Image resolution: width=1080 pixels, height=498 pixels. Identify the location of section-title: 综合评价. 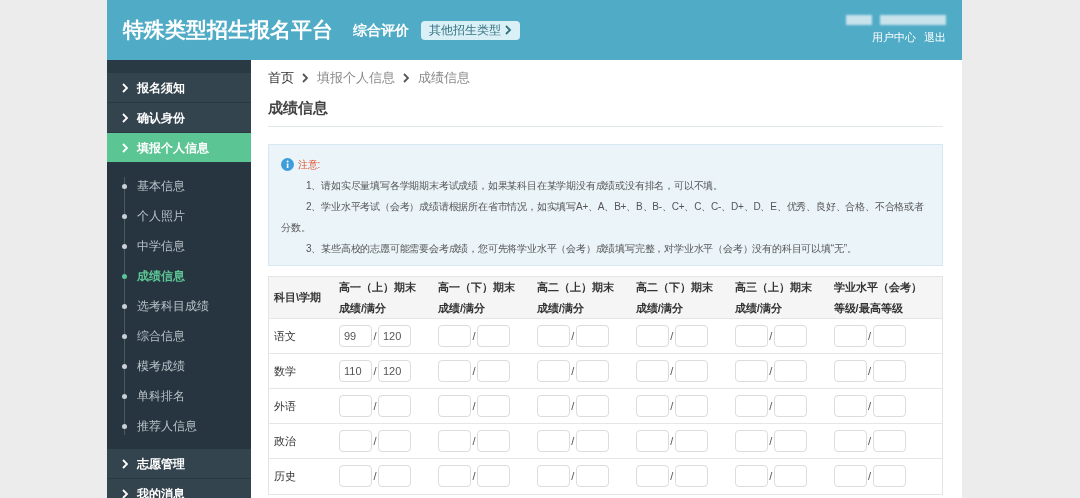
(381, 30).